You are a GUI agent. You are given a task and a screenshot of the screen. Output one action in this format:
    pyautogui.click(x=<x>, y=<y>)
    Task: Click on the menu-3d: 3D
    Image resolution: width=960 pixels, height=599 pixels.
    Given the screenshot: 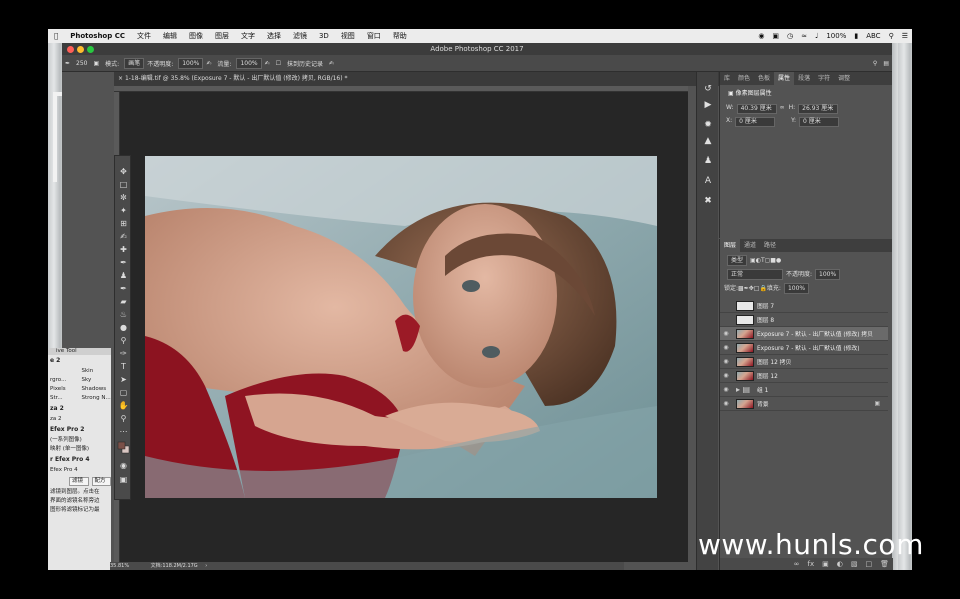 What is the action you would take?
    pyautogui.click(x=324, y=36)
    